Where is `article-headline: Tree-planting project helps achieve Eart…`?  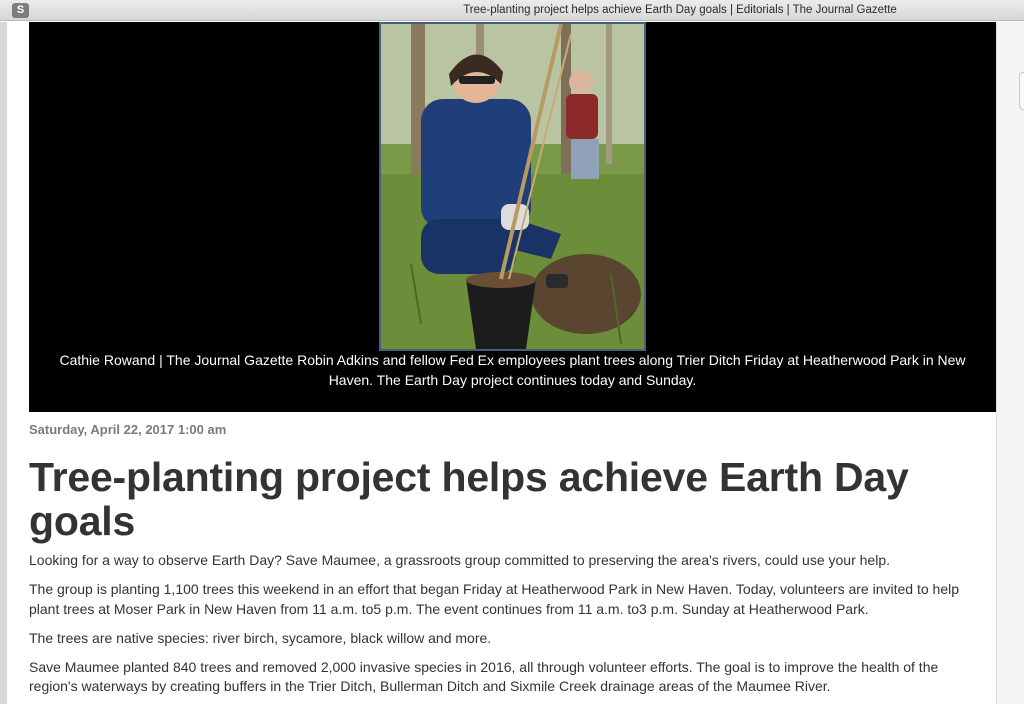 article-headline: Tree-planting project helps achieve Eart… is located at coordinates (469, 499).